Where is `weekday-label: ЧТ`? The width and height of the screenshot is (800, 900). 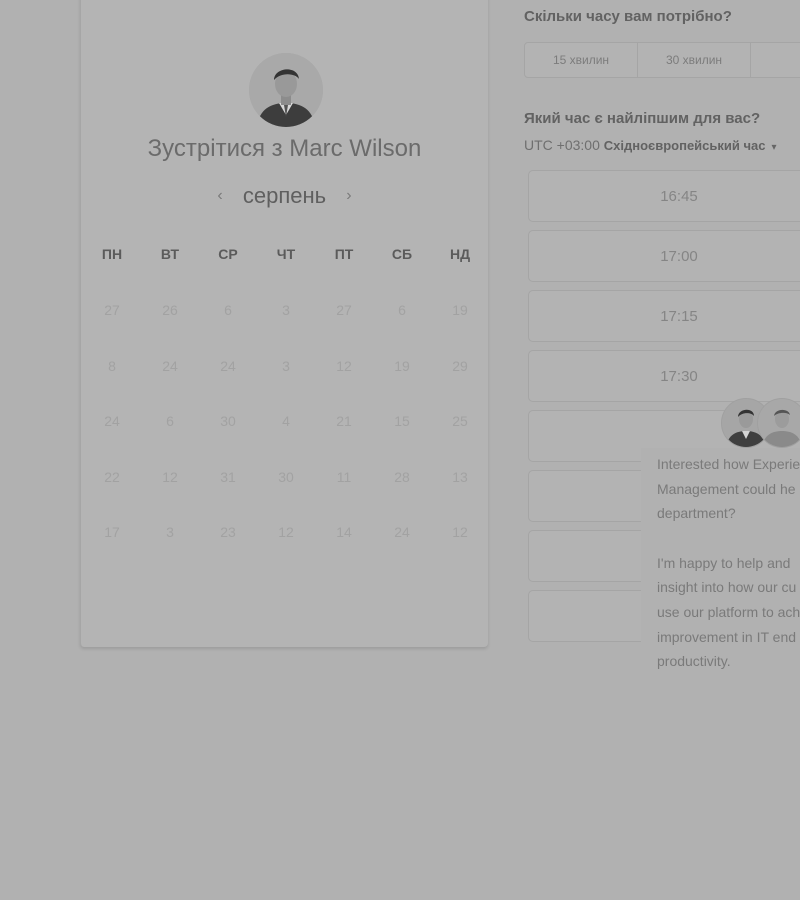 weekday-label: ЧТ is located at coordinates (286, 254).